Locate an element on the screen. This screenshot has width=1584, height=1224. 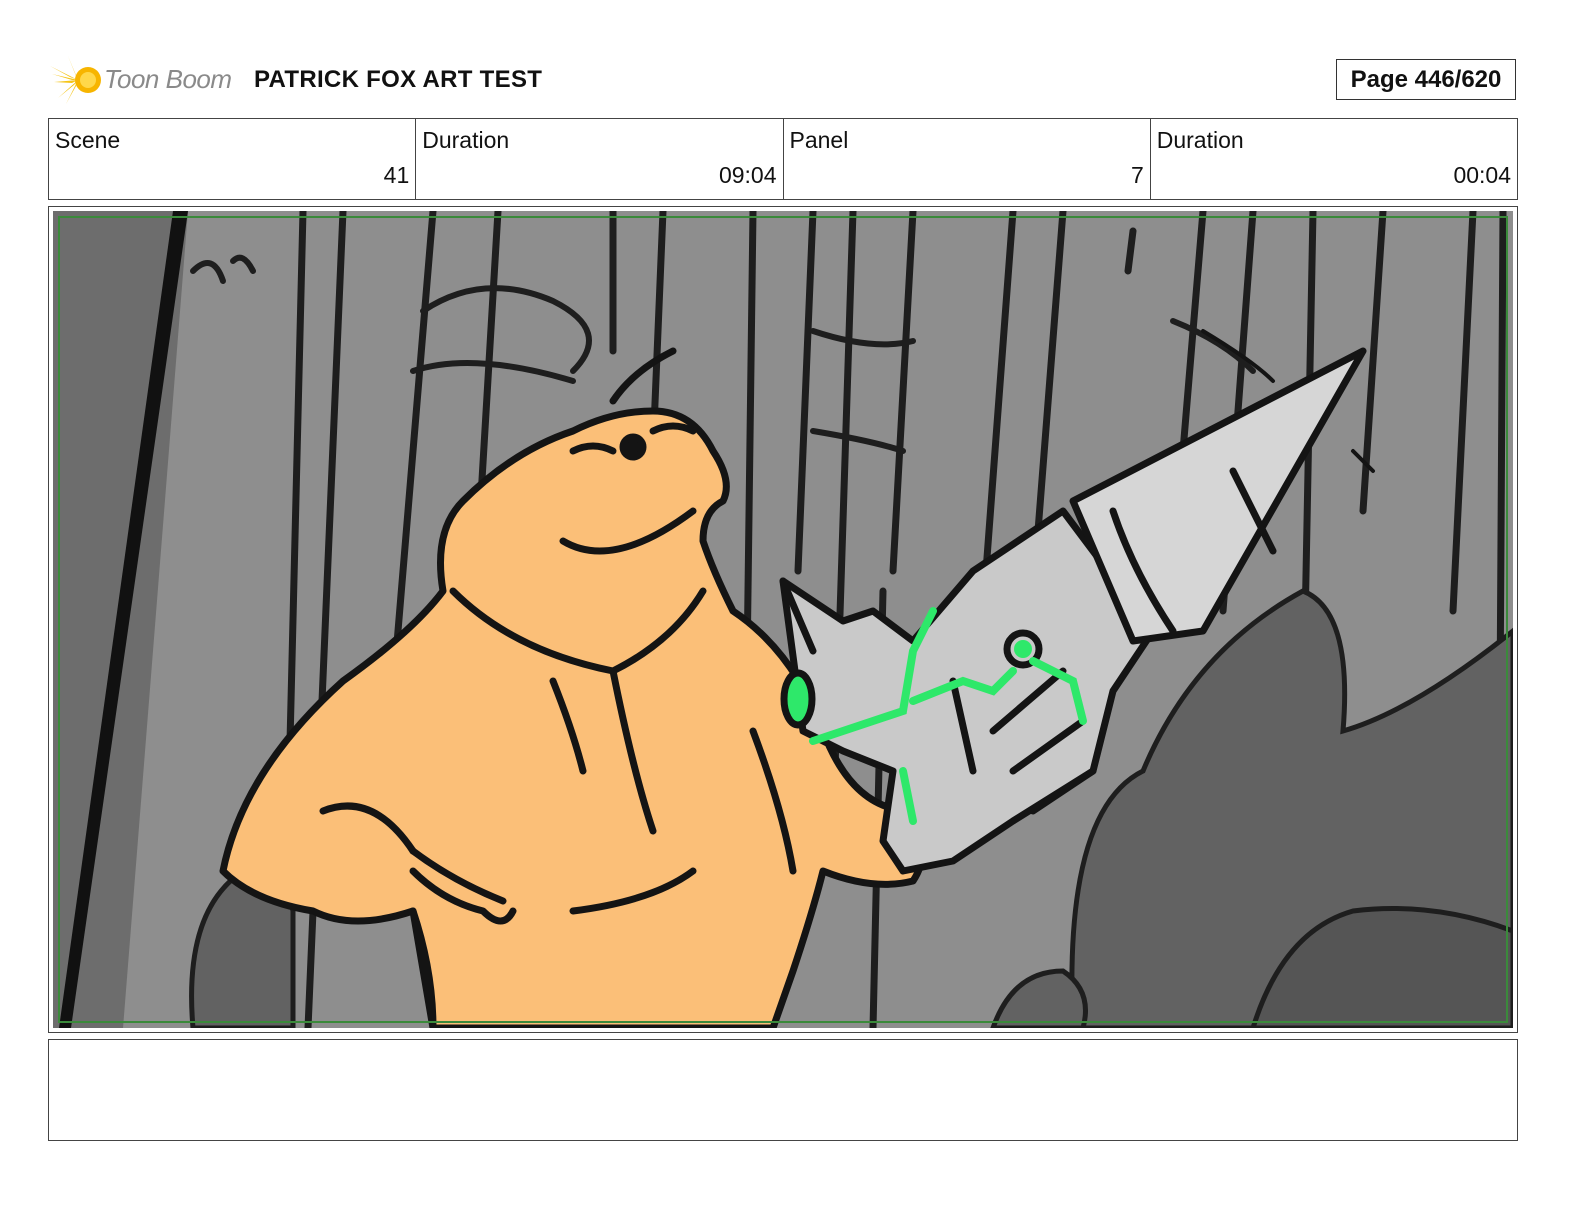
panel-duration-cell: Duration 00:04 is located at coordinates (1334, 159).